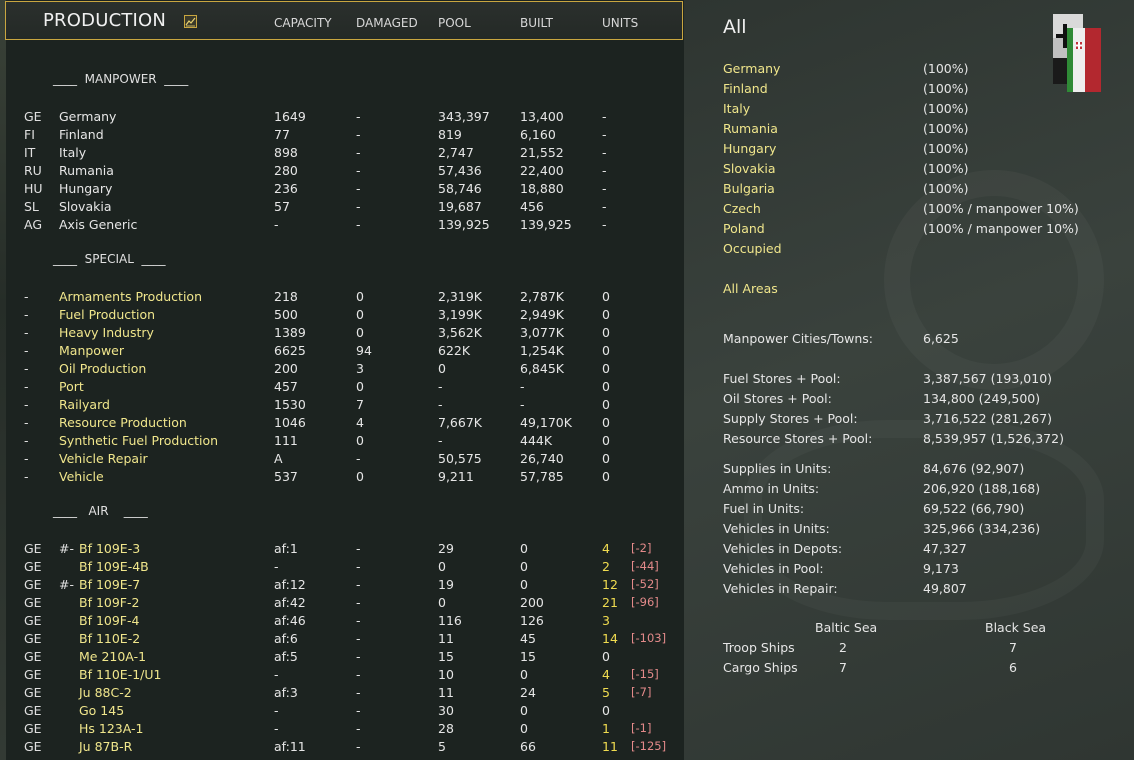  Describe the element at coordinates (276, 674) in the screenshot. I see `capacity-cell: -` at that location.